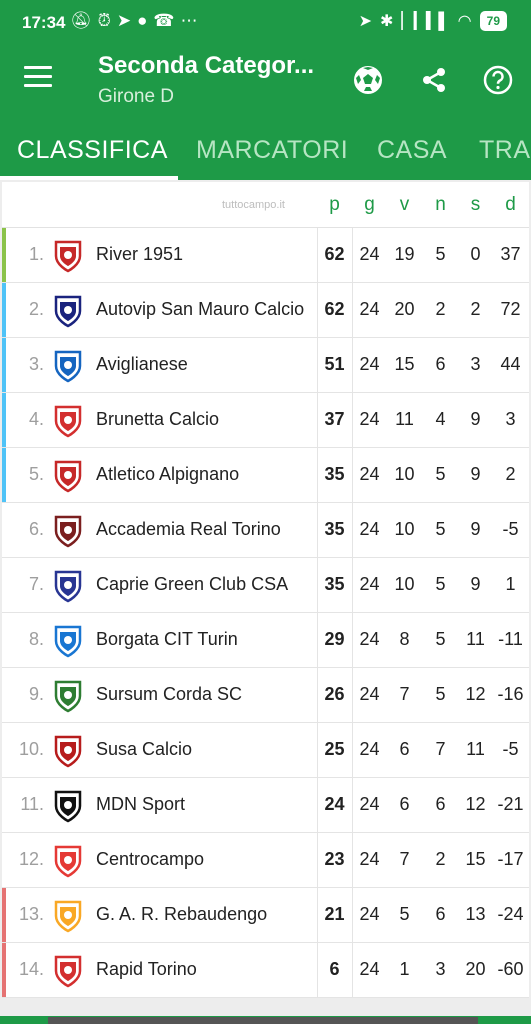  What do you see at coordinates (404, 419) in the screenshot?
I see `stat-won: 11` at bounding box center [404, 419].